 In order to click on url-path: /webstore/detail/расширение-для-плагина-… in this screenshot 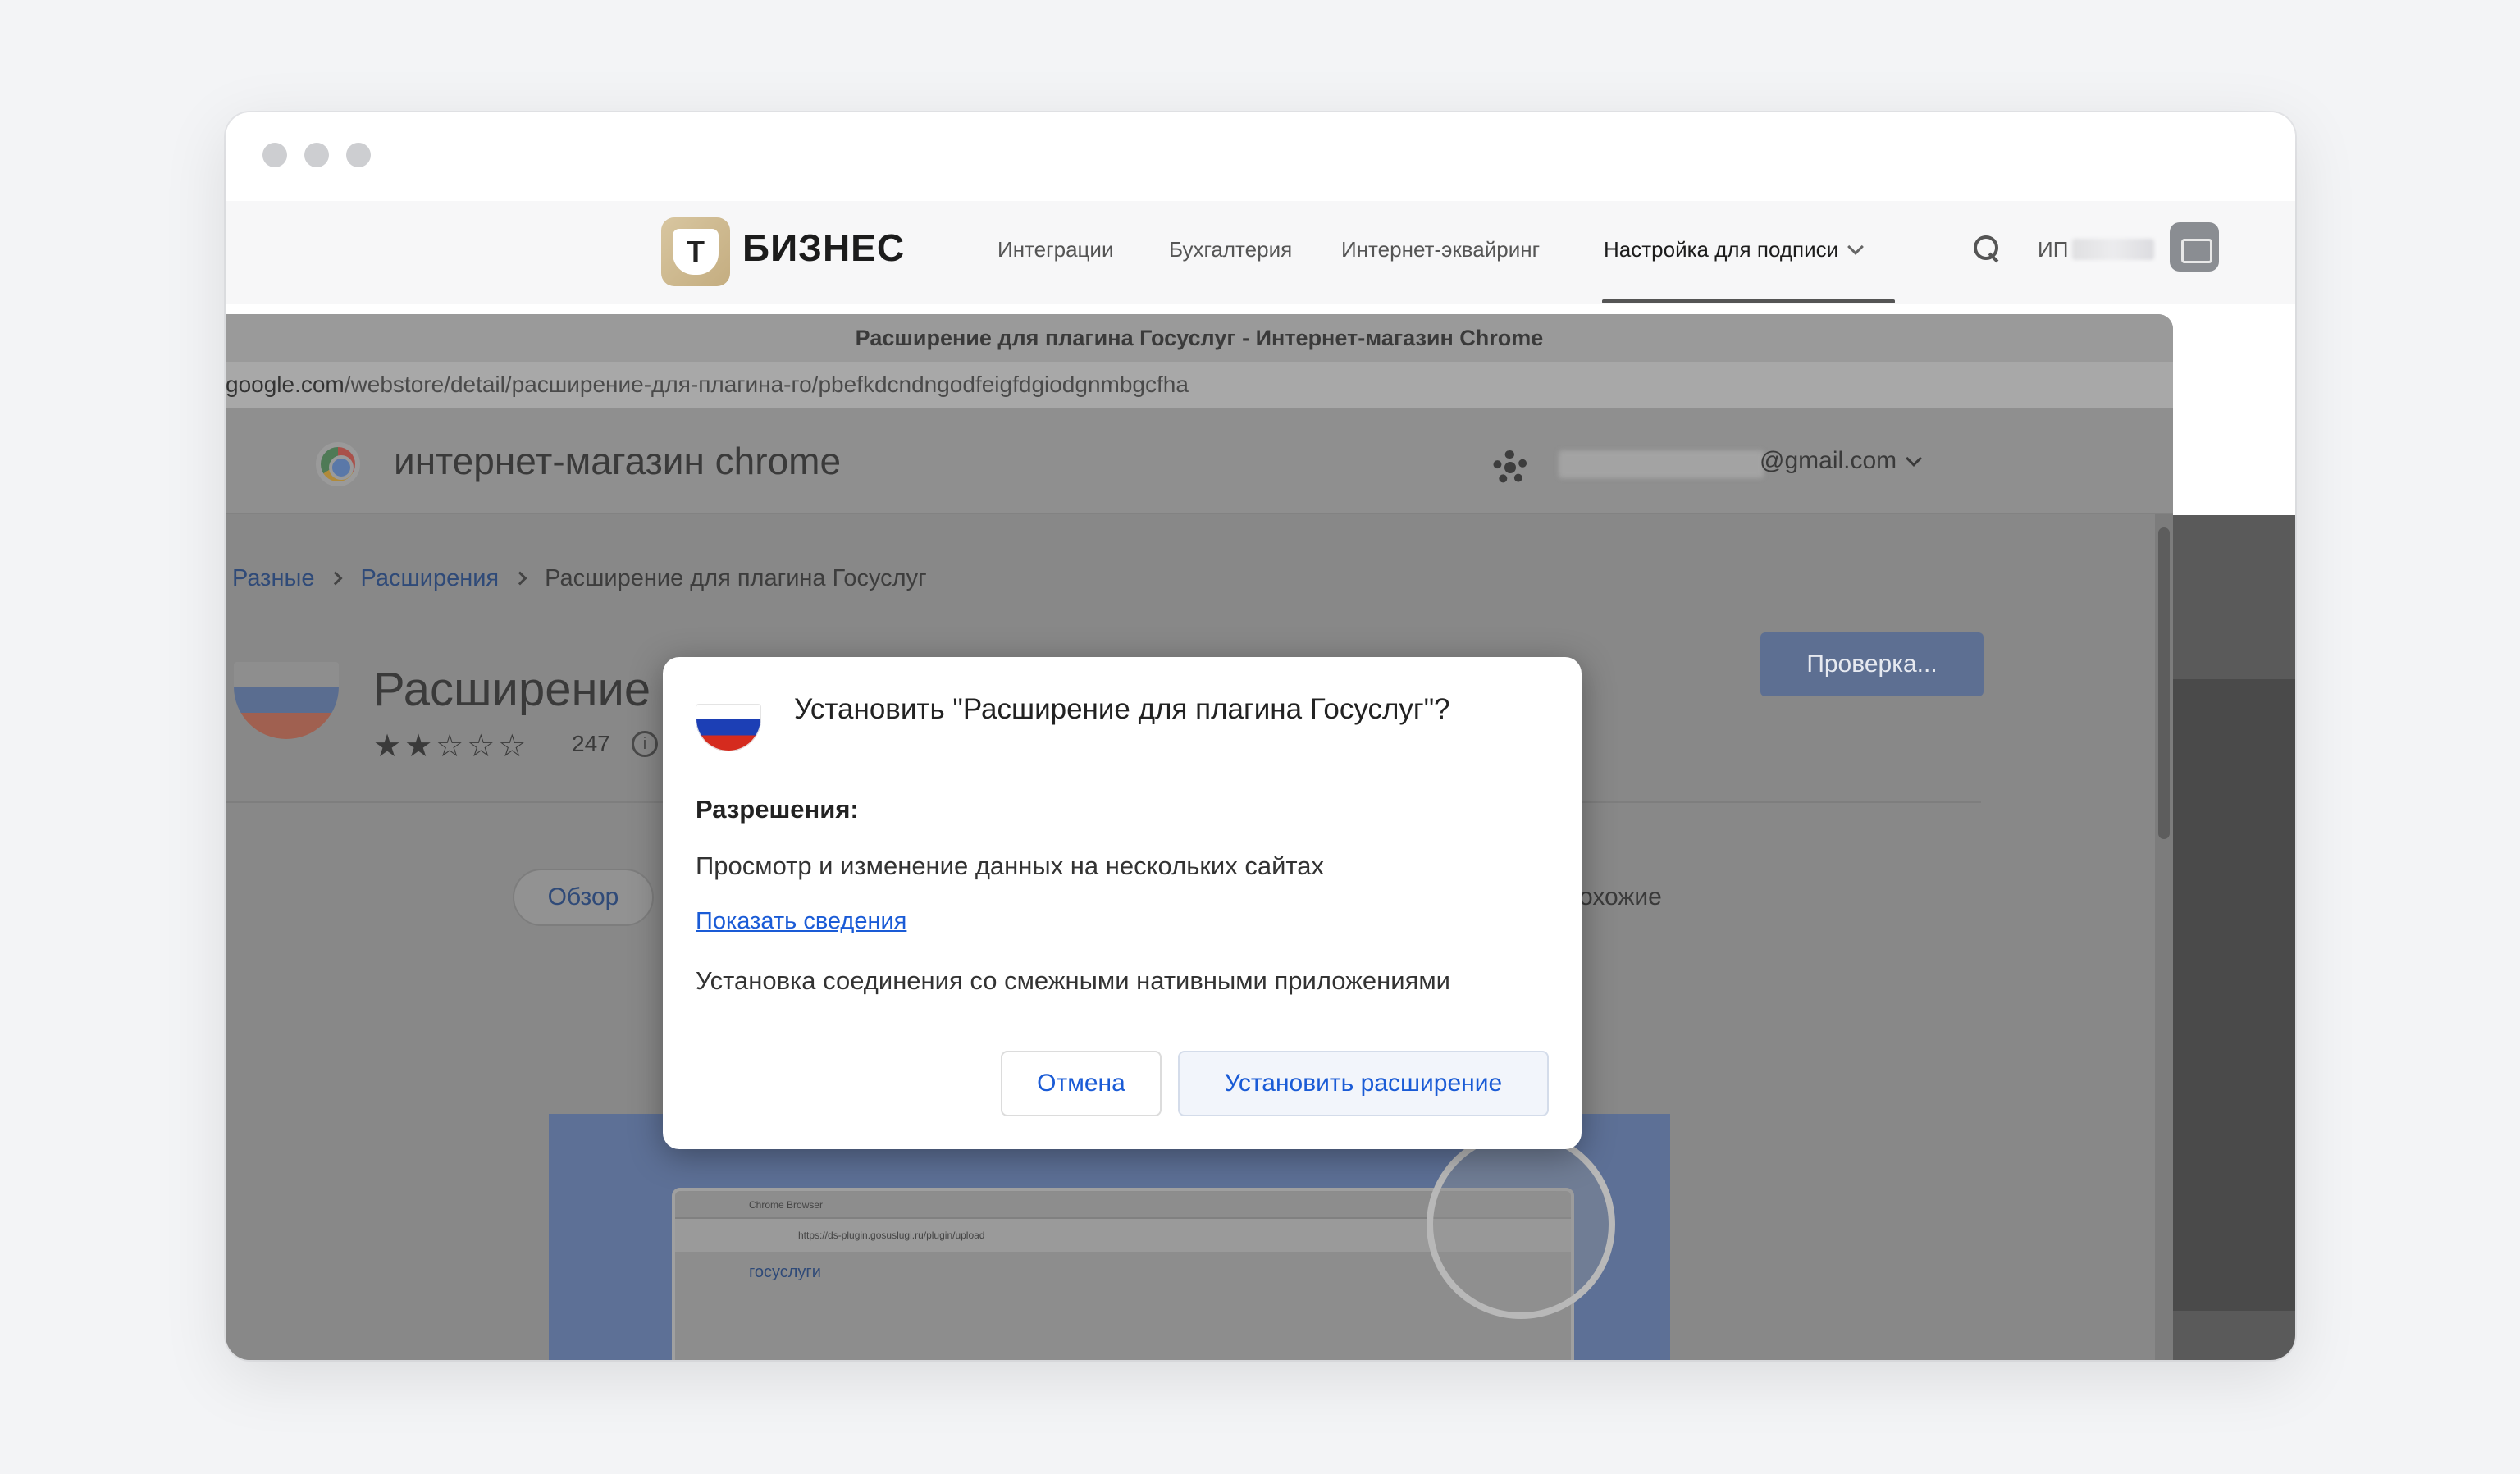, I will do `click(767, 384)`.